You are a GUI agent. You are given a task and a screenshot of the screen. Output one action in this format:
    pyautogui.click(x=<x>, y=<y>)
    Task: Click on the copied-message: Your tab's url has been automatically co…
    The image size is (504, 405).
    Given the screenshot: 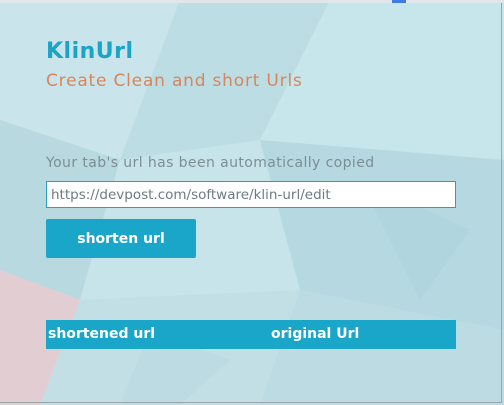 What is the action you would take?
    pyautogui.click(x=210, y=163)
    